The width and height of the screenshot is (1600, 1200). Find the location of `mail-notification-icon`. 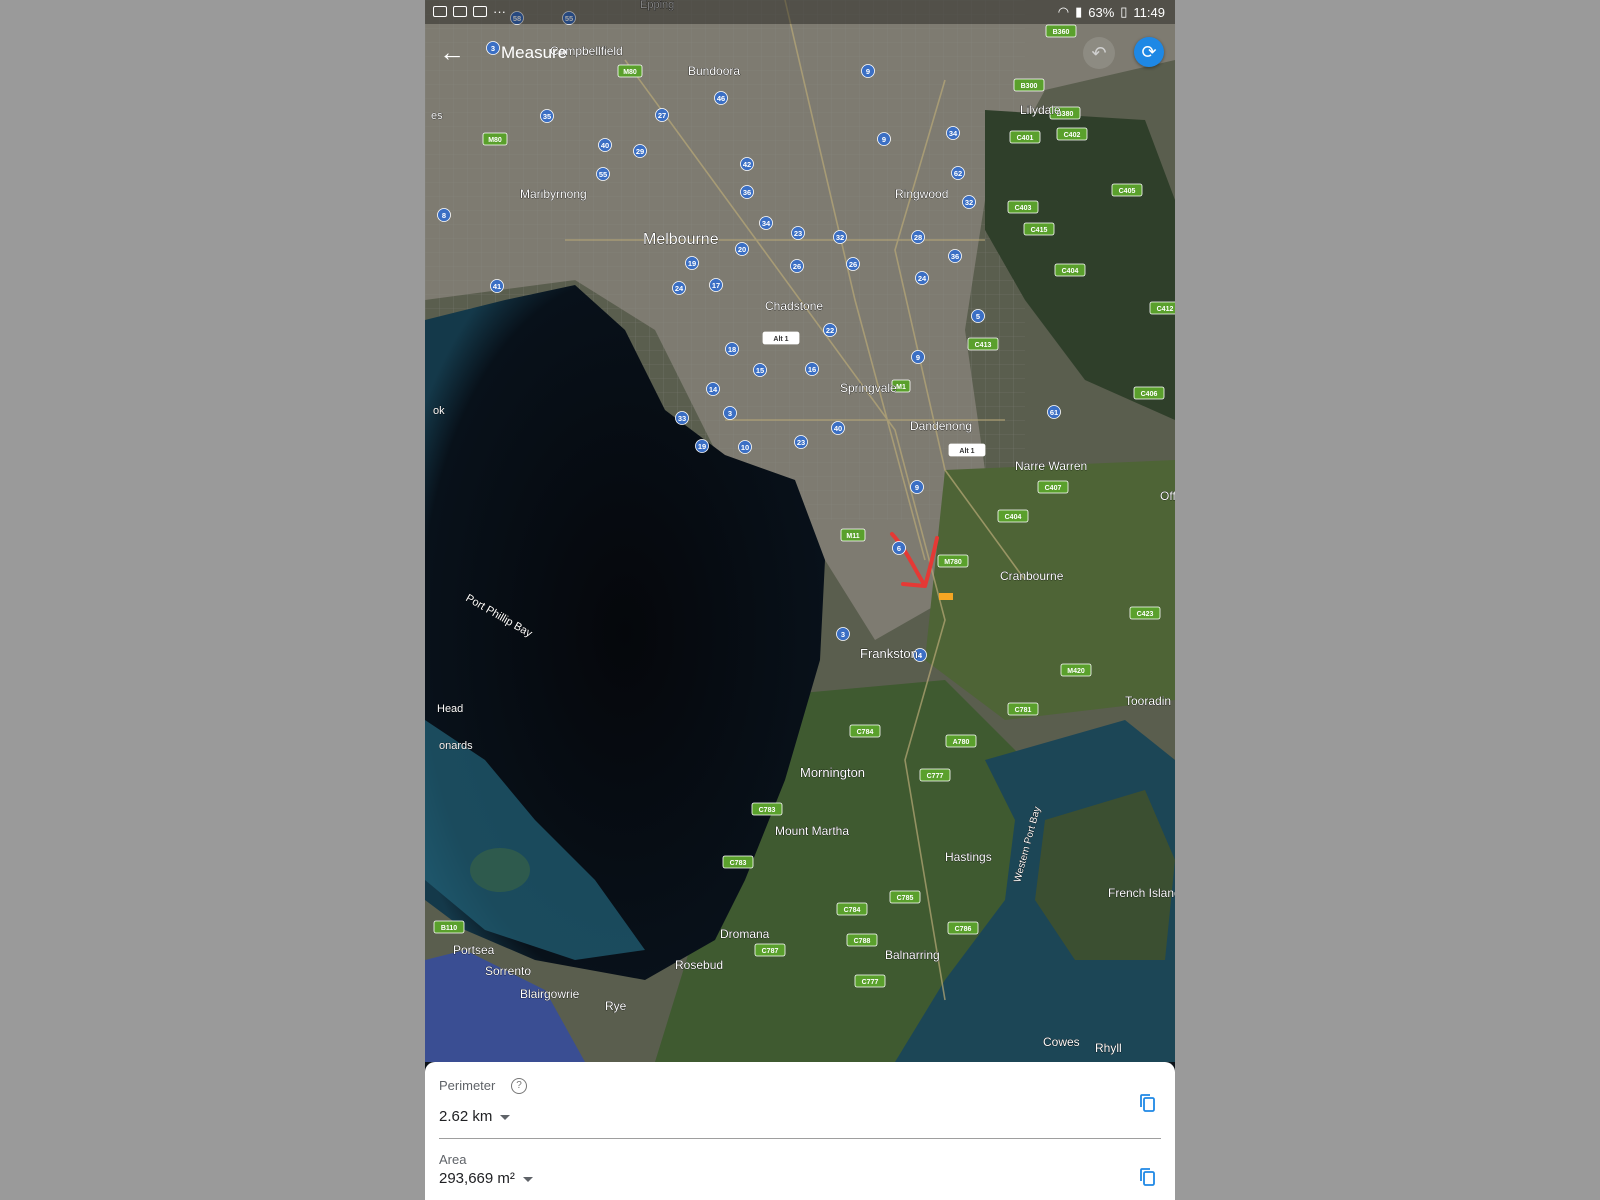

mail-notification-icon is located at coordinates (480, 11).